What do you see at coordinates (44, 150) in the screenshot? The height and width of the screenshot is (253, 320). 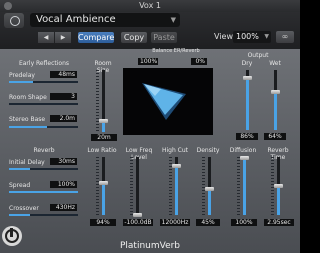 I see `reverb-title: Reverb` at bounding box center [44, 150].